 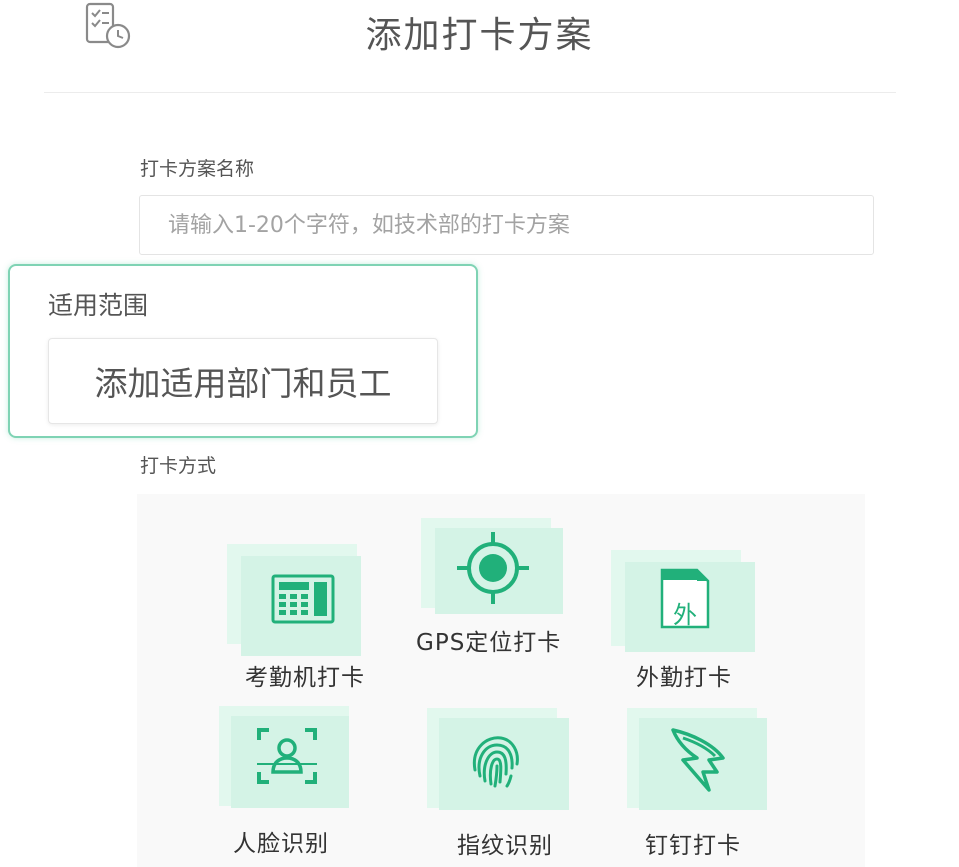 What do you see at coordinates (495, 762) in the screenshot?
I see `fingerprint-icon` at bounding box center [495, 762].